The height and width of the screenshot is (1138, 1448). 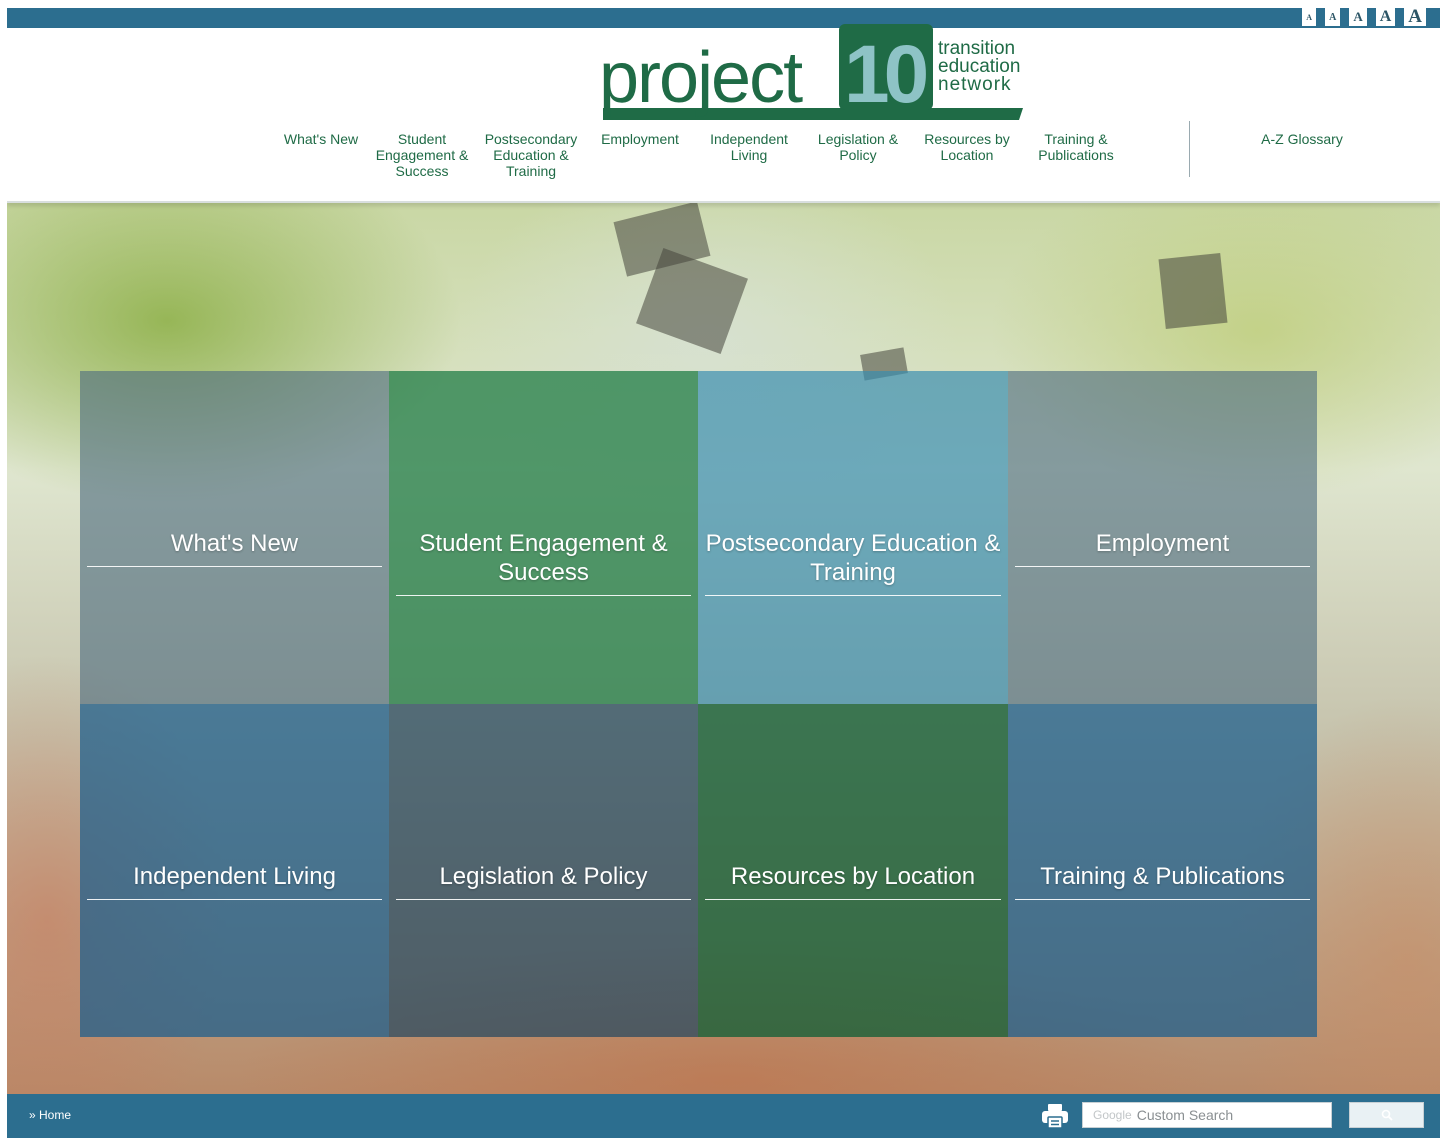 What do you see at coordinates (1076, 155) in the screenshot?
I see `nav-item-training-publications: Training & Publications` at bounding box center [1076, 155].